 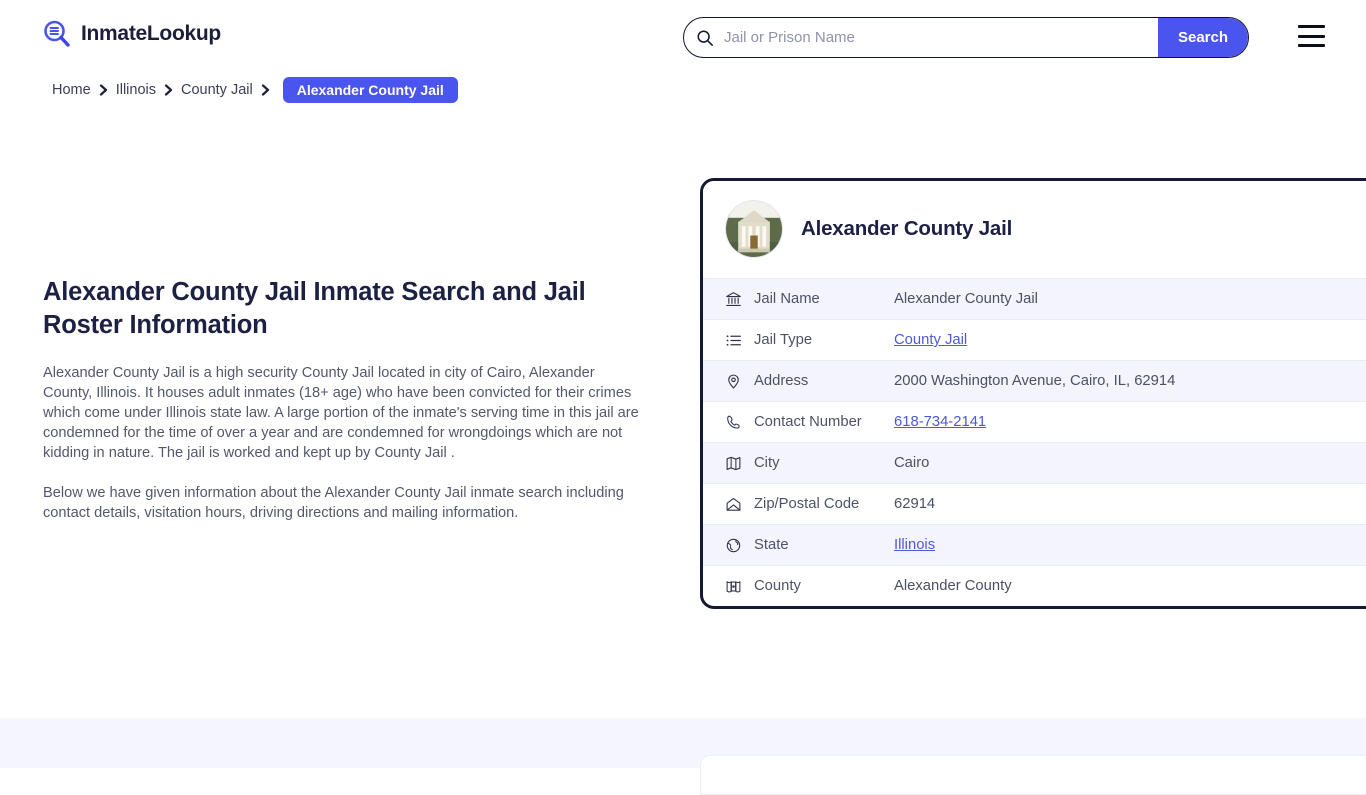 What do you see at coordinates (733, 586) in the screenshot?
I see `map-marker-icon` at bounding box center [733, 586].